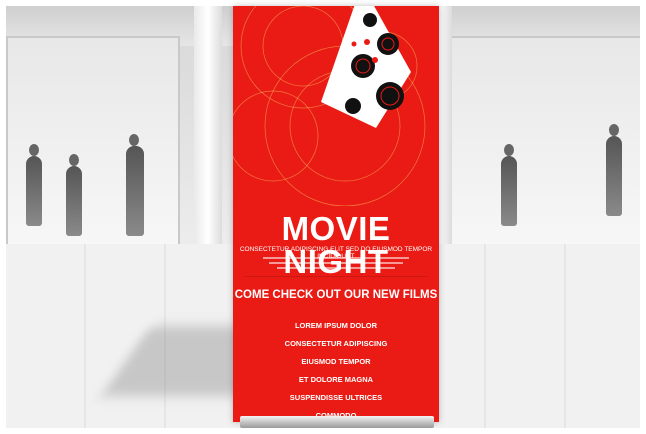 Image resolution: width=646 pixels, height=434 pixels. I want to click on film-list-item: ET DOLORE MAGNA, so click(336, 379).